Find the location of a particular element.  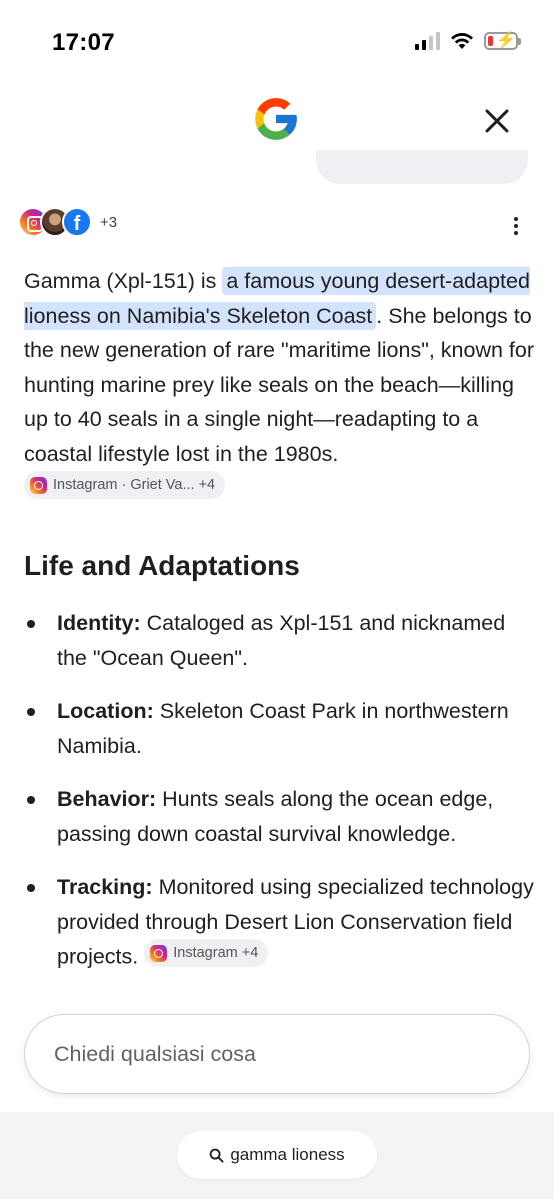

ask-input: Chiedi qualsiasi cosa is located at coordinates (277, 1054).